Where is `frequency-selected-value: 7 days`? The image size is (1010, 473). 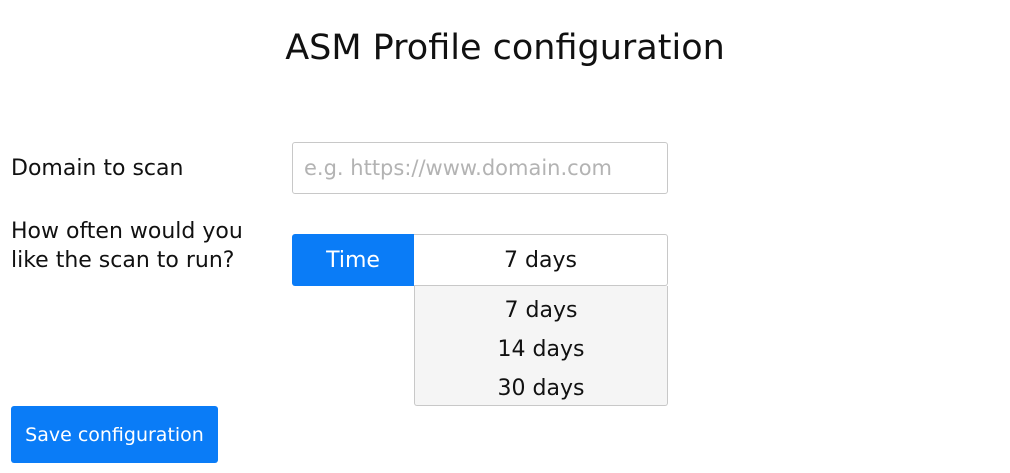 frequency-selected-value: 7 days is located at coordinates (540, 260).